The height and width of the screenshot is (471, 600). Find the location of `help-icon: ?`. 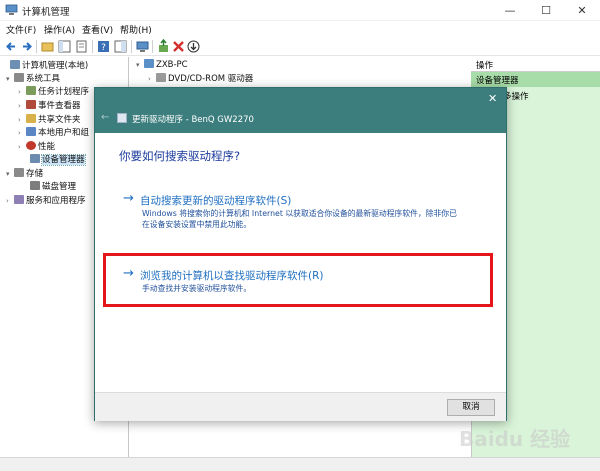

help-icon: ? is located at coordinates (103, 46).